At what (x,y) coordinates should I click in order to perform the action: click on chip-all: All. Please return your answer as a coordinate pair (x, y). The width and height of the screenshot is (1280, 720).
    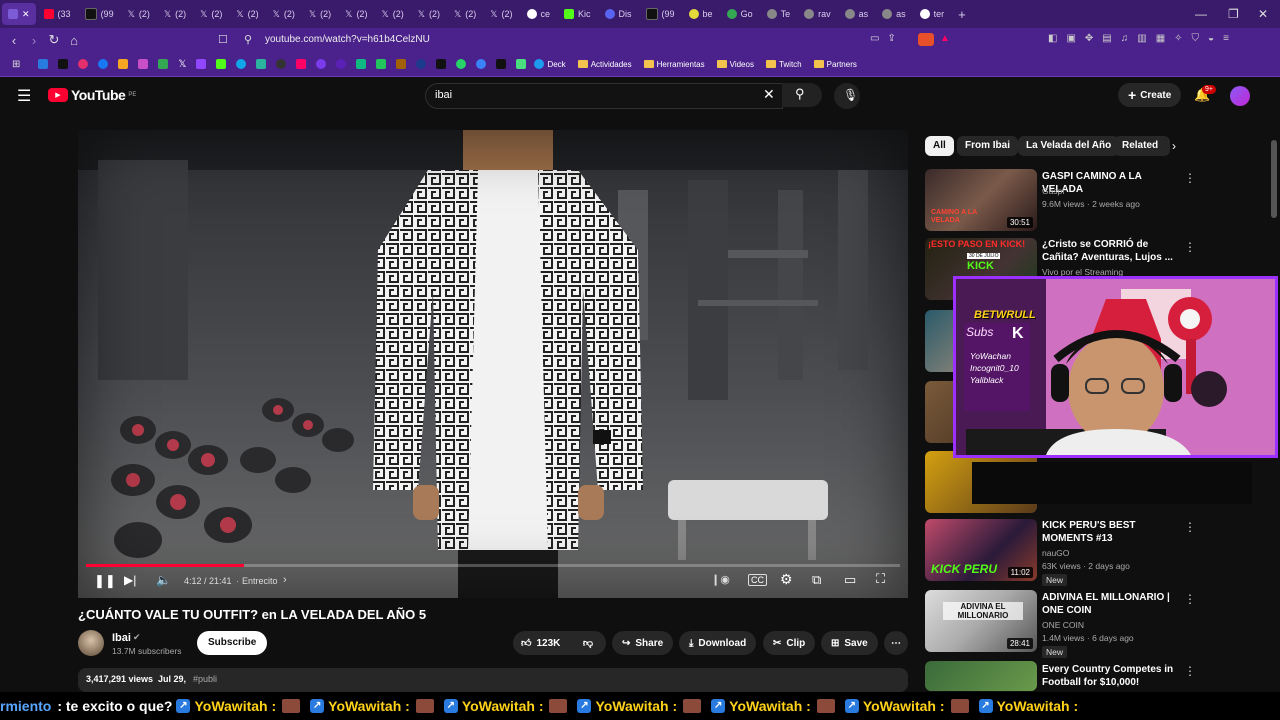
    Looking at the image, I should click on (939, 146).